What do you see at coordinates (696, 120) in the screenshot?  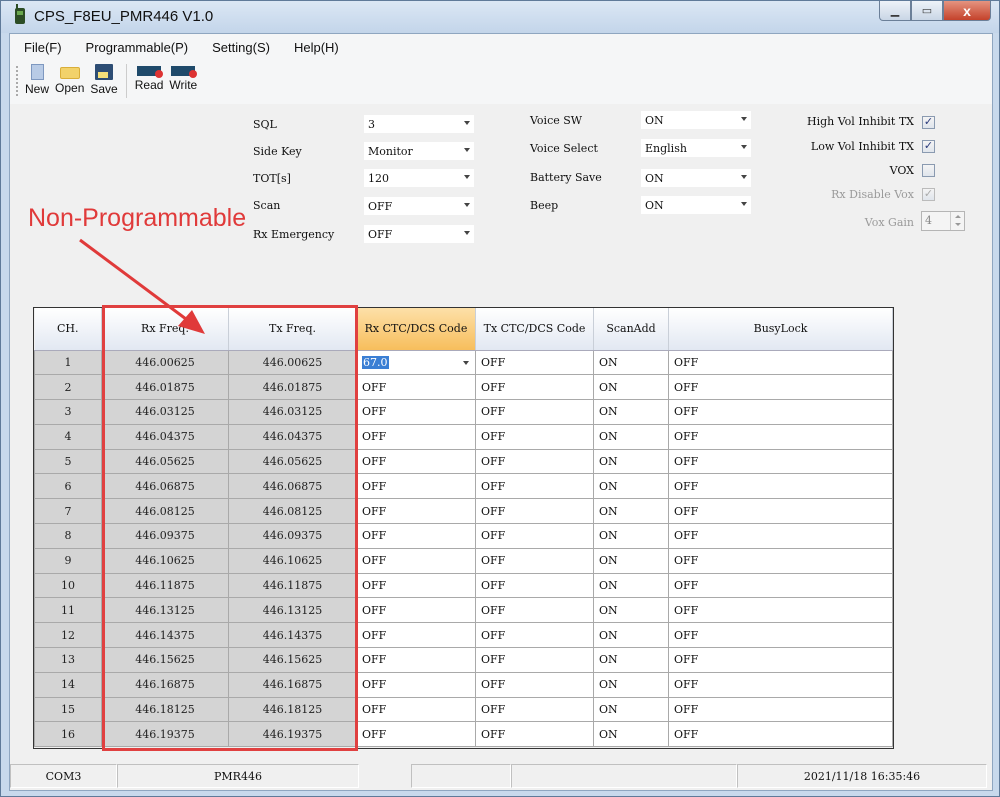 I see `voice-sw-select: ON` at bounding box center [696, 120].